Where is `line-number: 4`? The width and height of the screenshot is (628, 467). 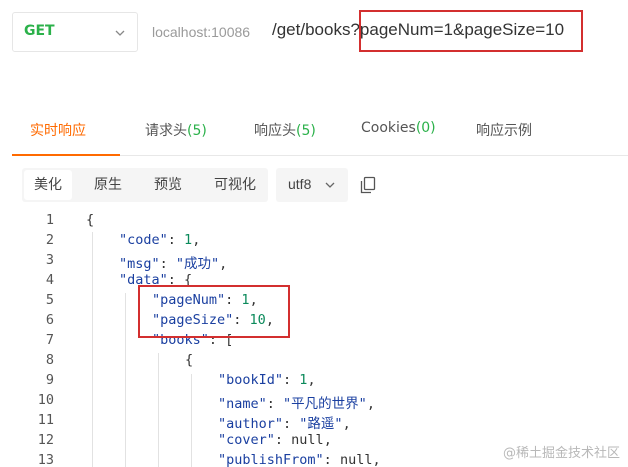
line-number: 4 is located at coordinates (49, 280).